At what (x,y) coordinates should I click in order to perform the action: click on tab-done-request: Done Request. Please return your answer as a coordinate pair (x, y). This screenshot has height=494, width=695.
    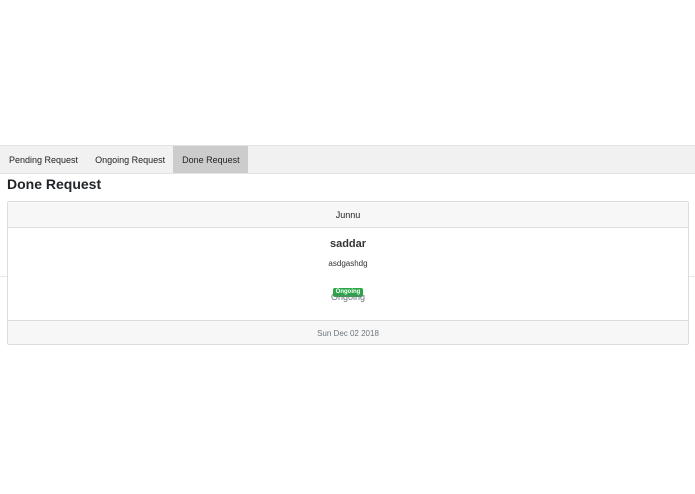
    Looking at the image, I should click on (210, 159).